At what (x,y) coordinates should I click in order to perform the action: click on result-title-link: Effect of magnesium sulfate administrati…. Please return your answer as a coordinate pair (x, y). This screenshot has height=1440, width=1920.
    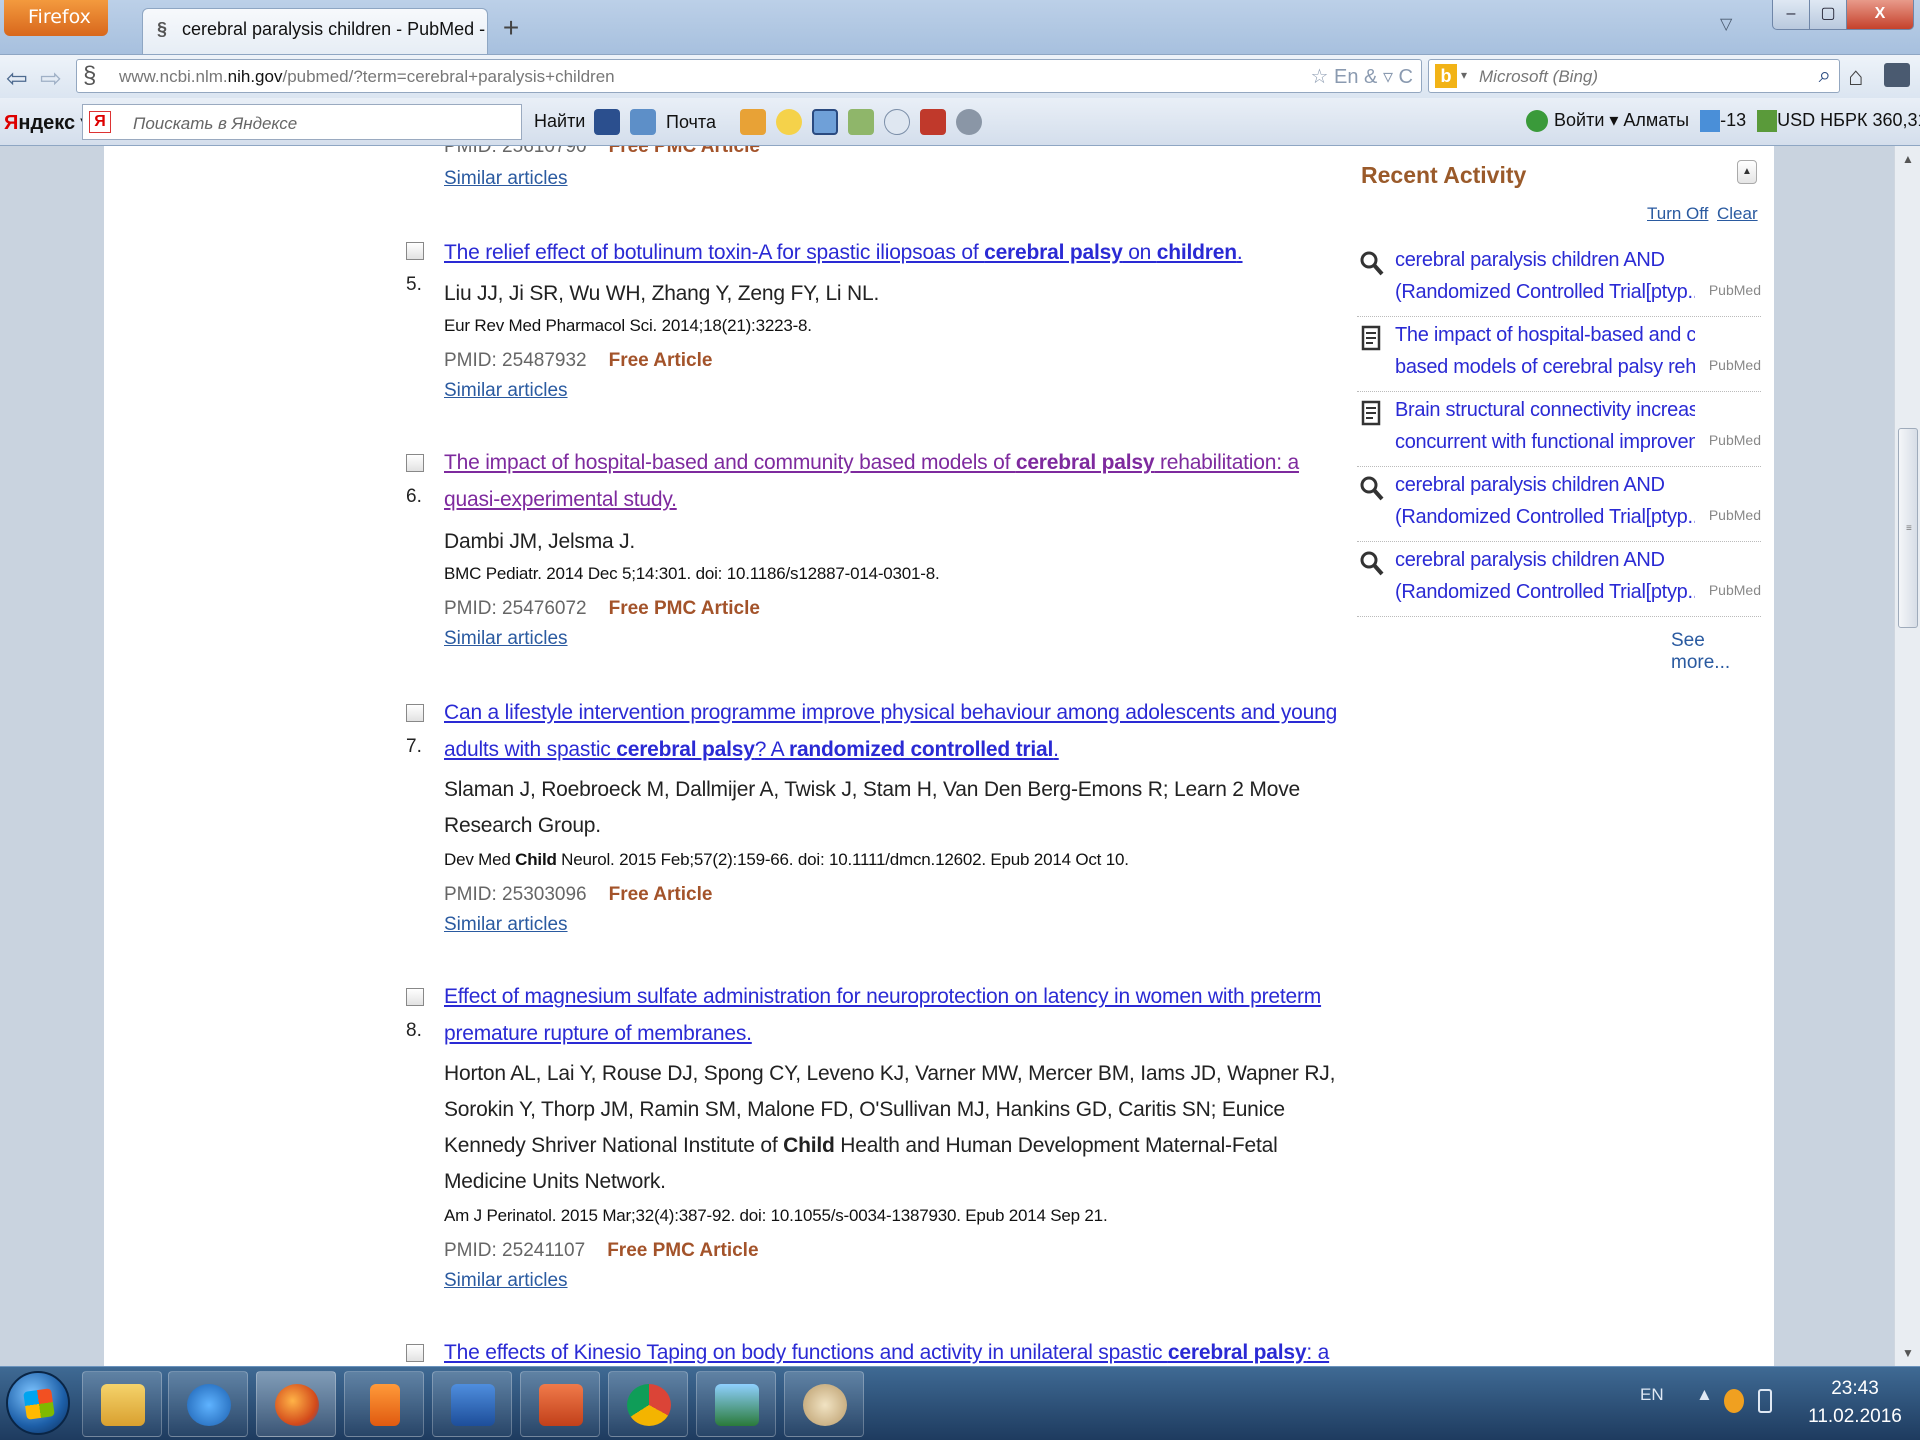
    Looking at the image, I should click on (894, 1015).